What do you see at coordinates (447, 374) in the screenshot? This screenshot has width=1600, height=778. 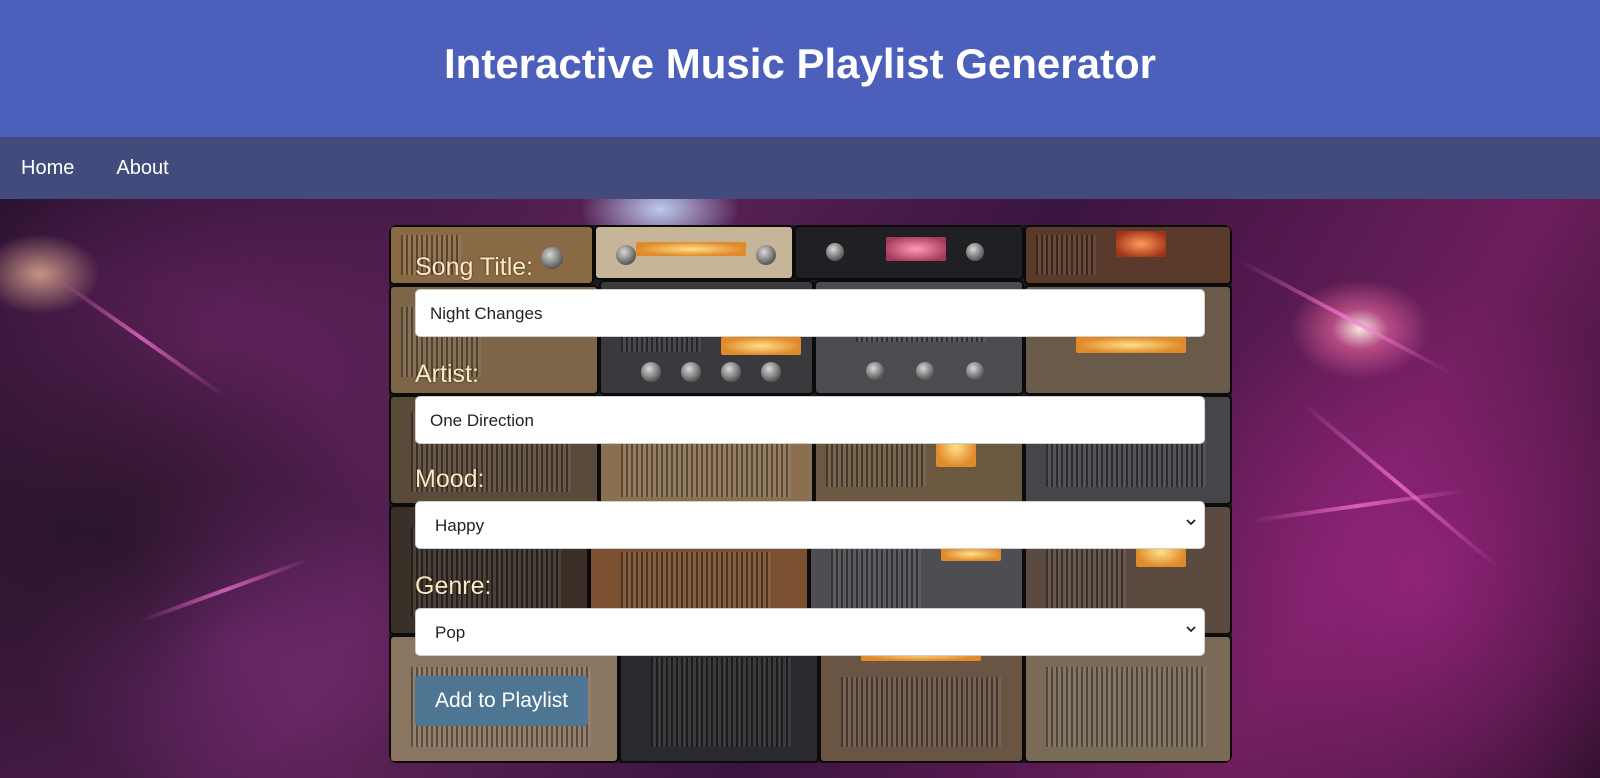 I see `artist-label: Artist:` at bounding box center [447, 374].